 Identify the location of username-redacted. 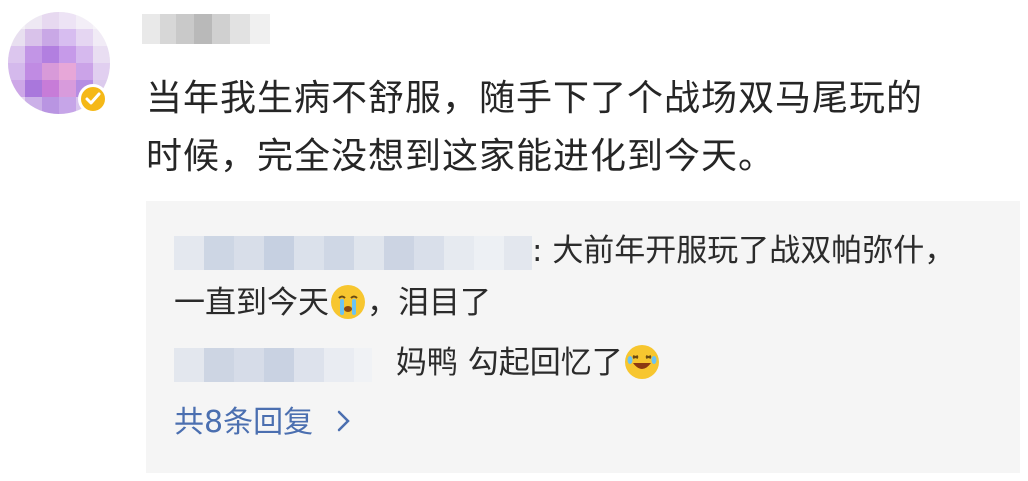
(206, 29).